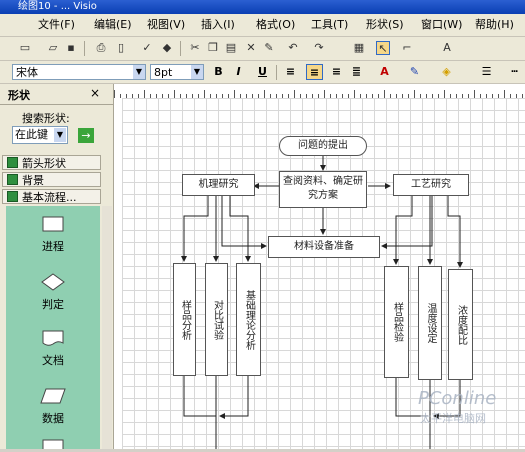  What do you see at coordinates (486, 72) in the screenshot?
I see `line-weight-icon: ☰` at bounding box center [486, 72].